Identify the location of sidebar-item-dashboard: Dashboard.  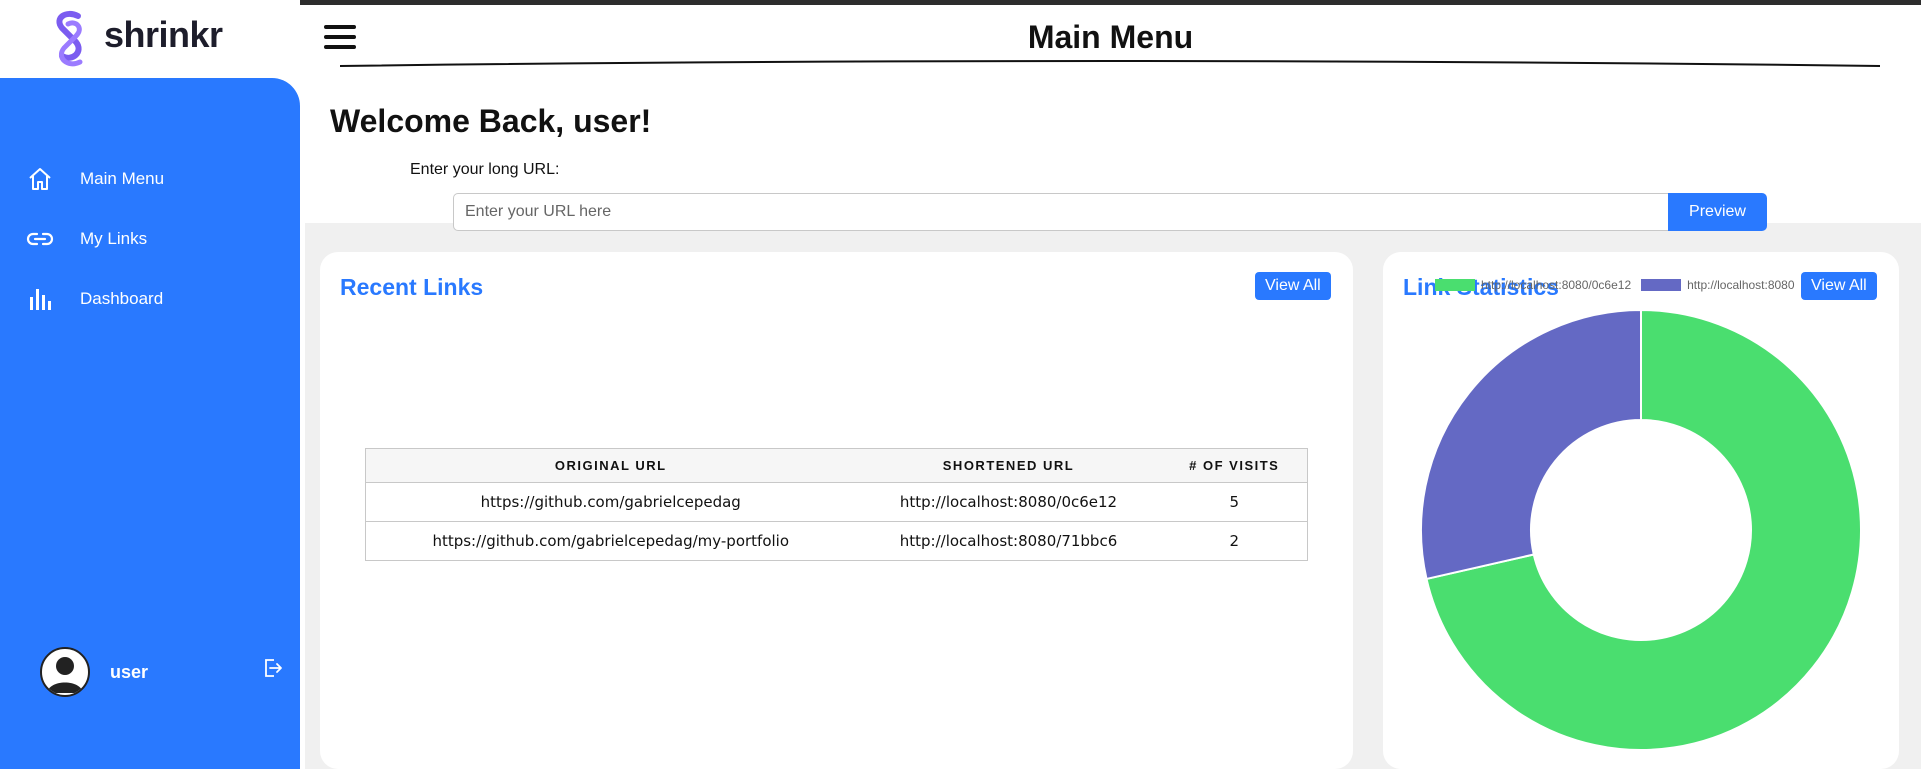
(93, 299).